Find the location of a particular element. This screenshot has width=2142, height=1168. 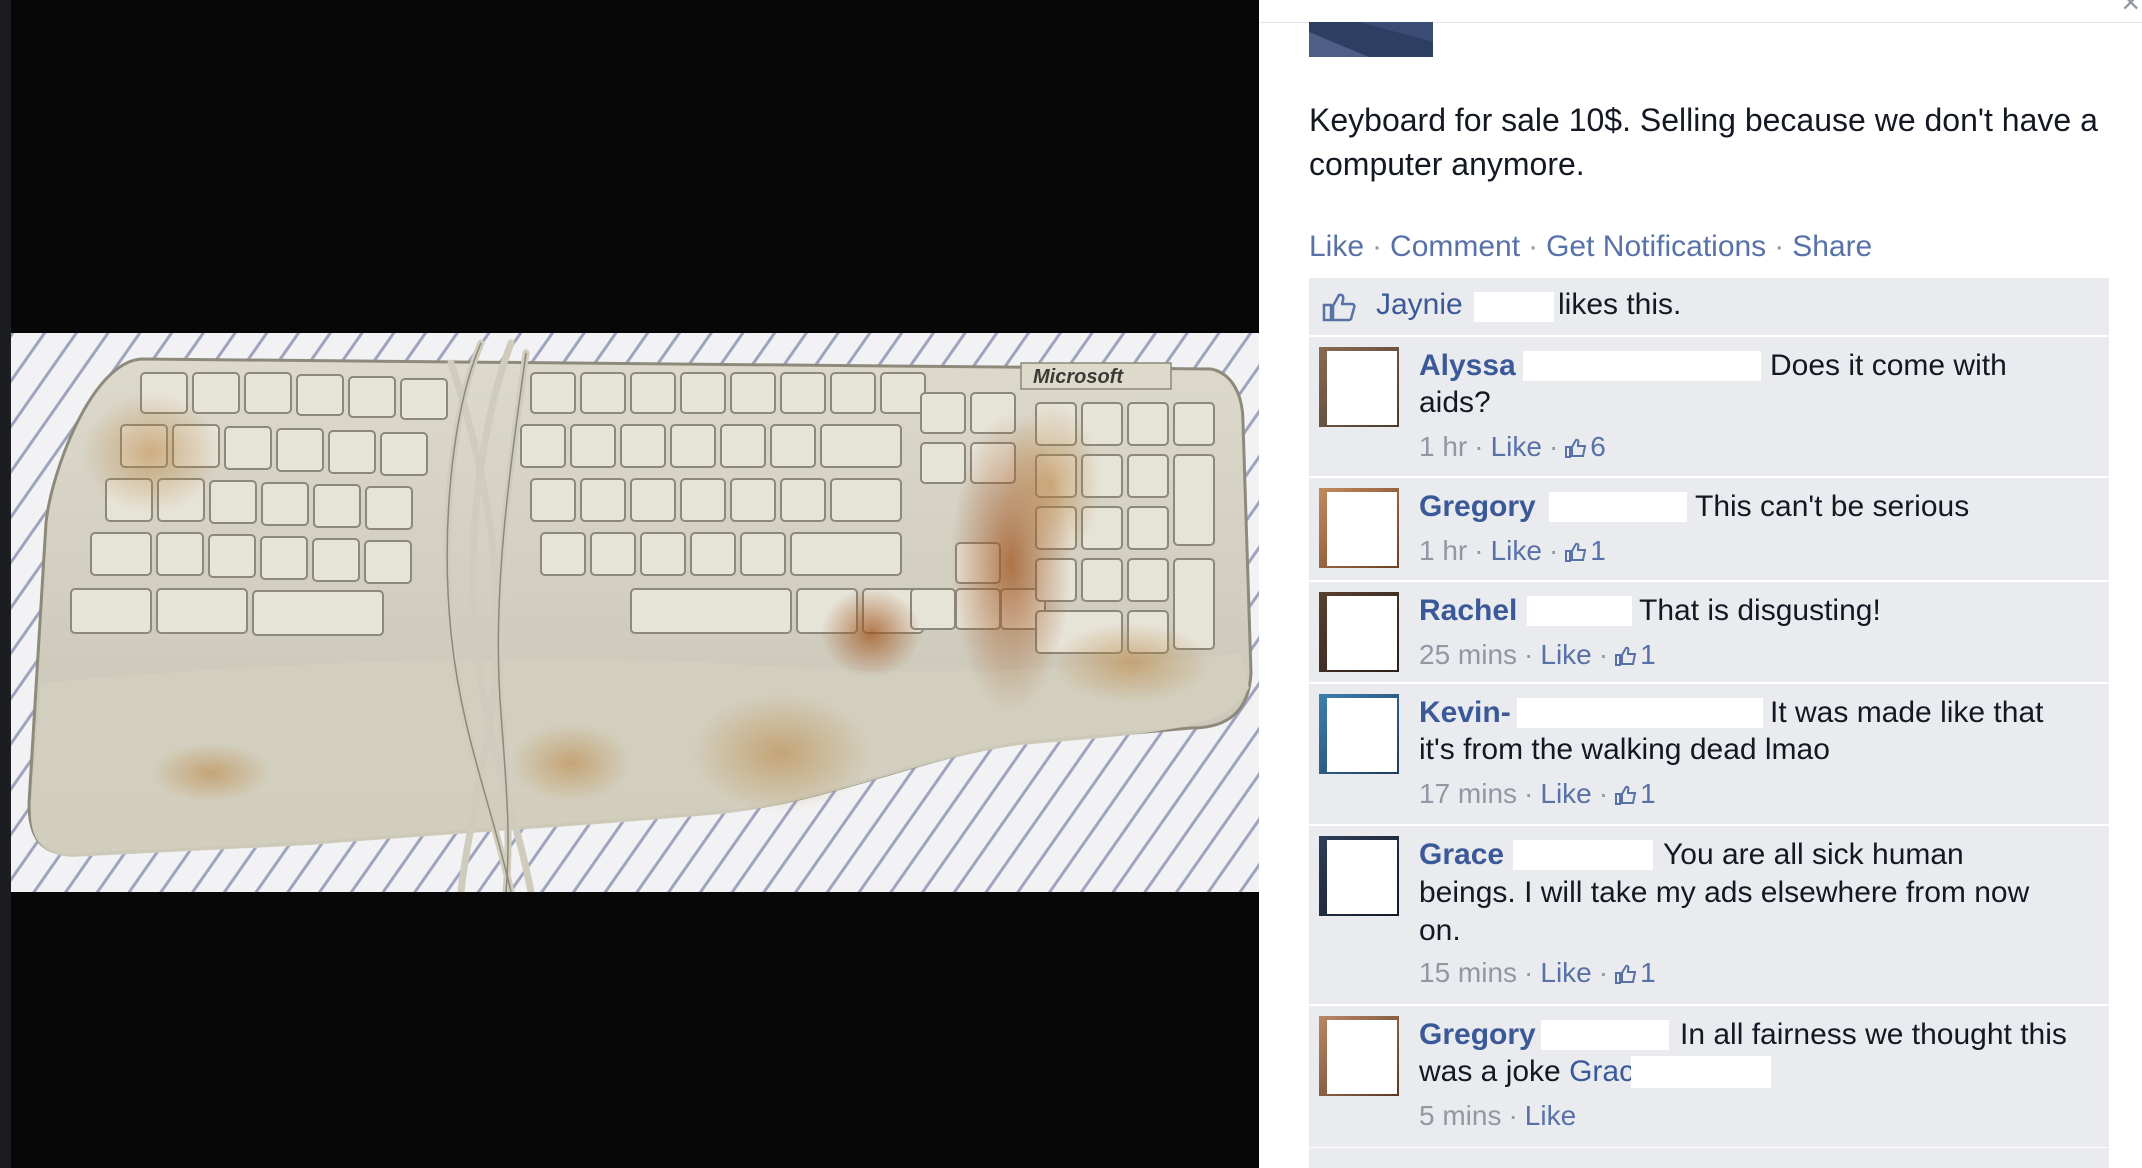

comment-text: In all fairness we thought this is located at coordinates (1873, 1034).